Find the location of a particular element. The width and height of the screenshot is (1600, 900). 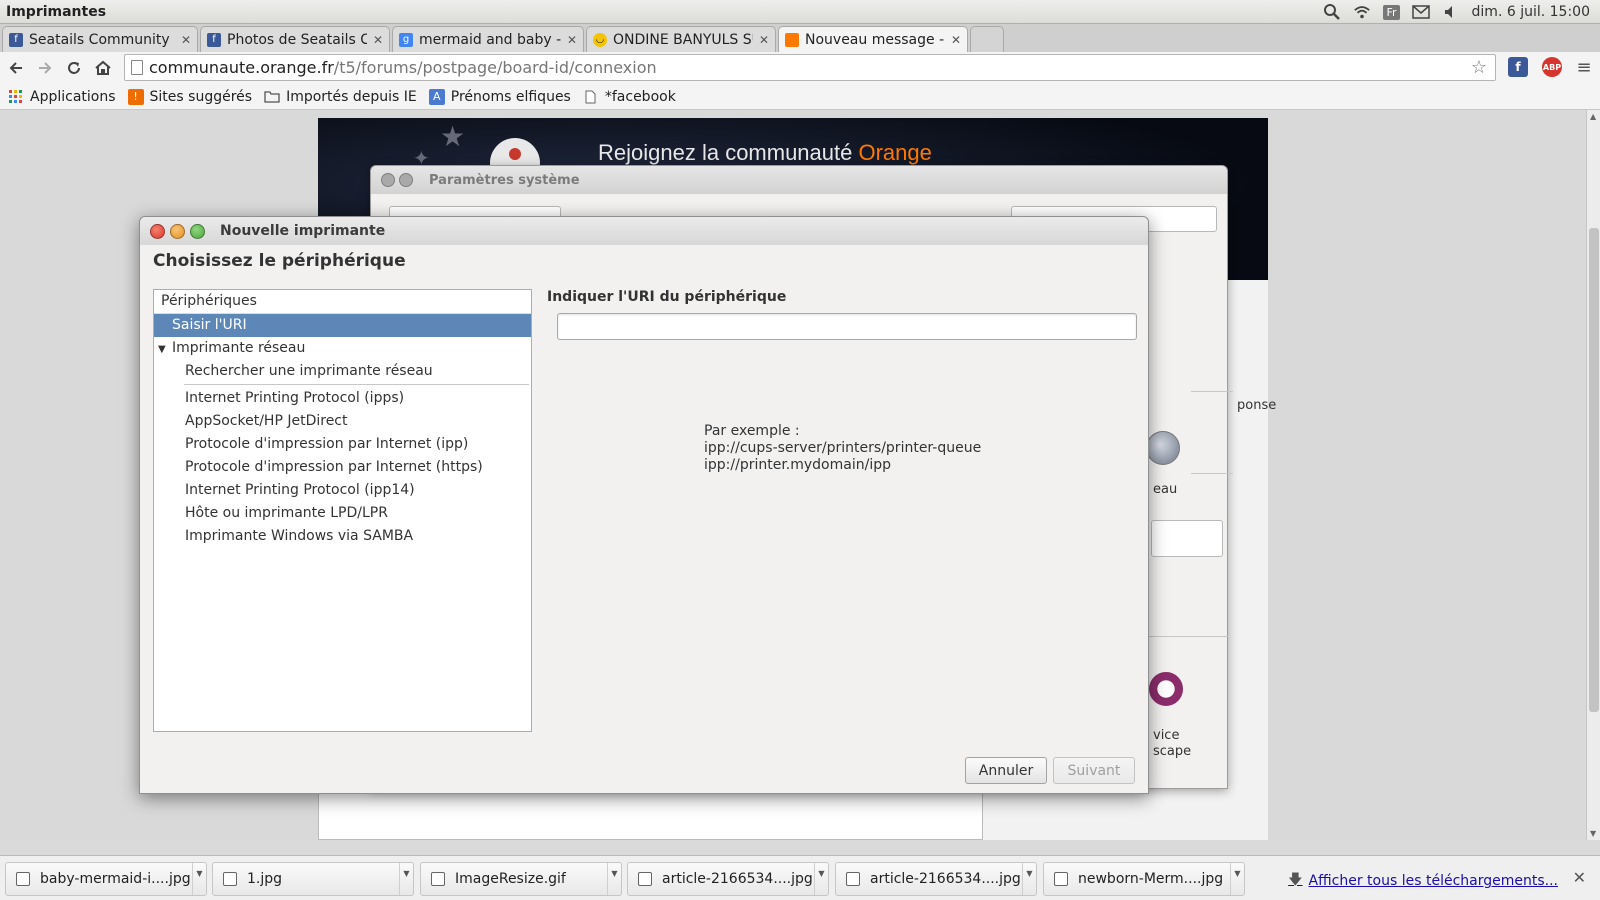

device-item-protocol: Imprimante Windows via SAMBA is located at coordinates (342, 536).